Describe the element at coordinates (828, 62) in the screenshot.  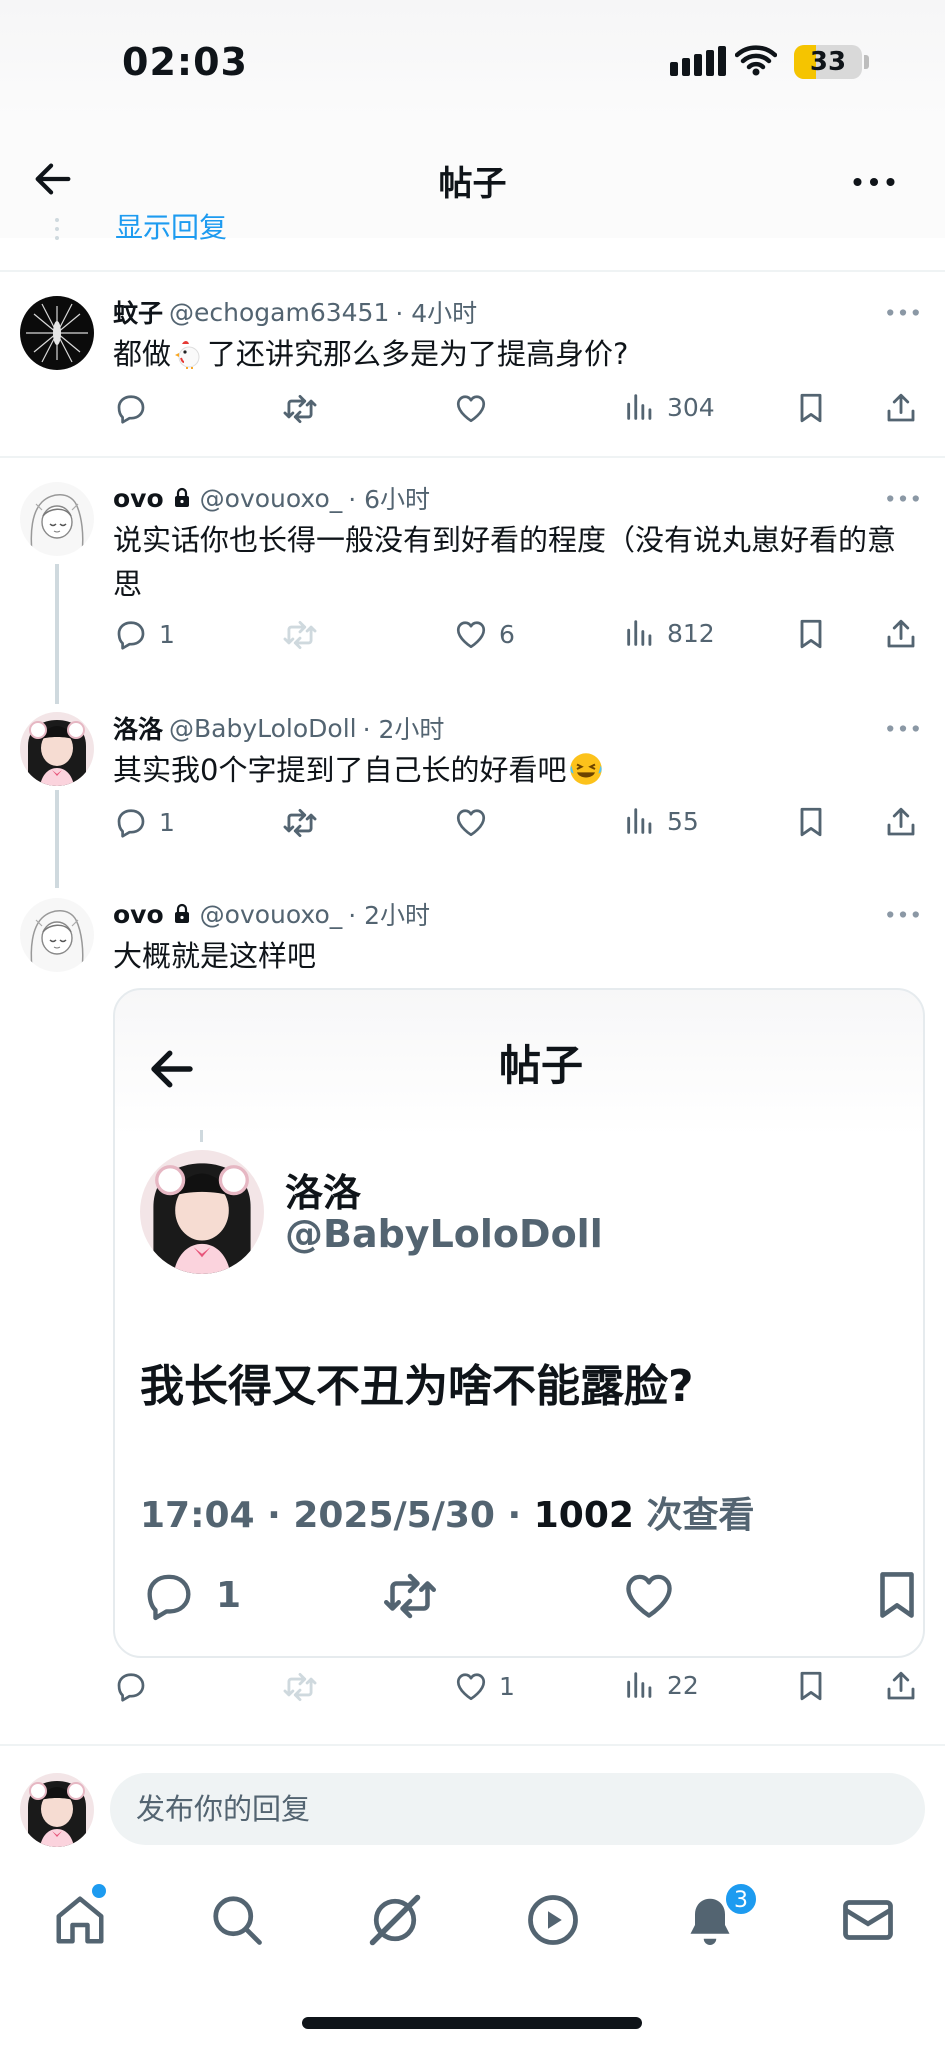
I see `battery-percent: 33` at that location.